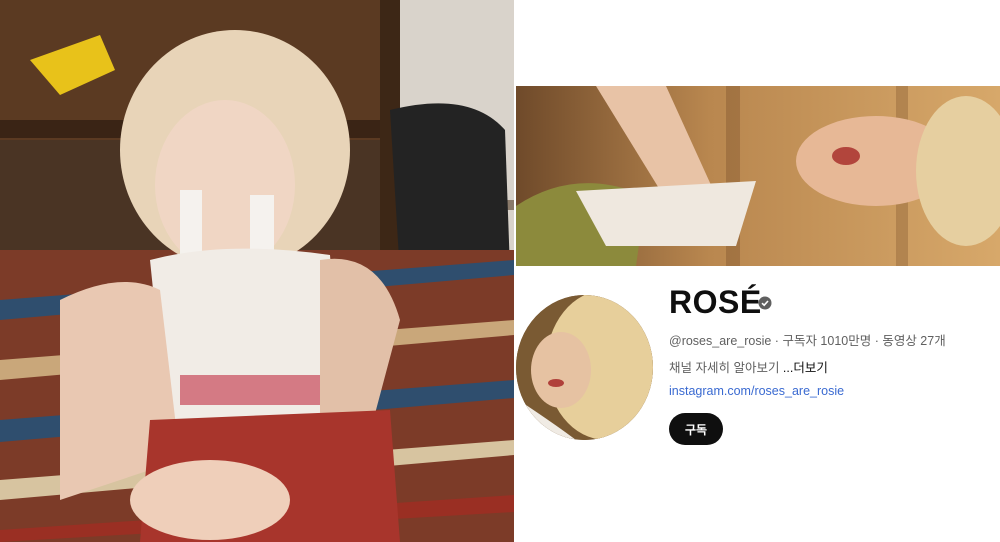 The width and height of the screenshot is (1000, 542). What do you see at coordinates (696, 429) in the screenshot?
I see `subscribe-button: 구독` at bounding box center [696, 429].